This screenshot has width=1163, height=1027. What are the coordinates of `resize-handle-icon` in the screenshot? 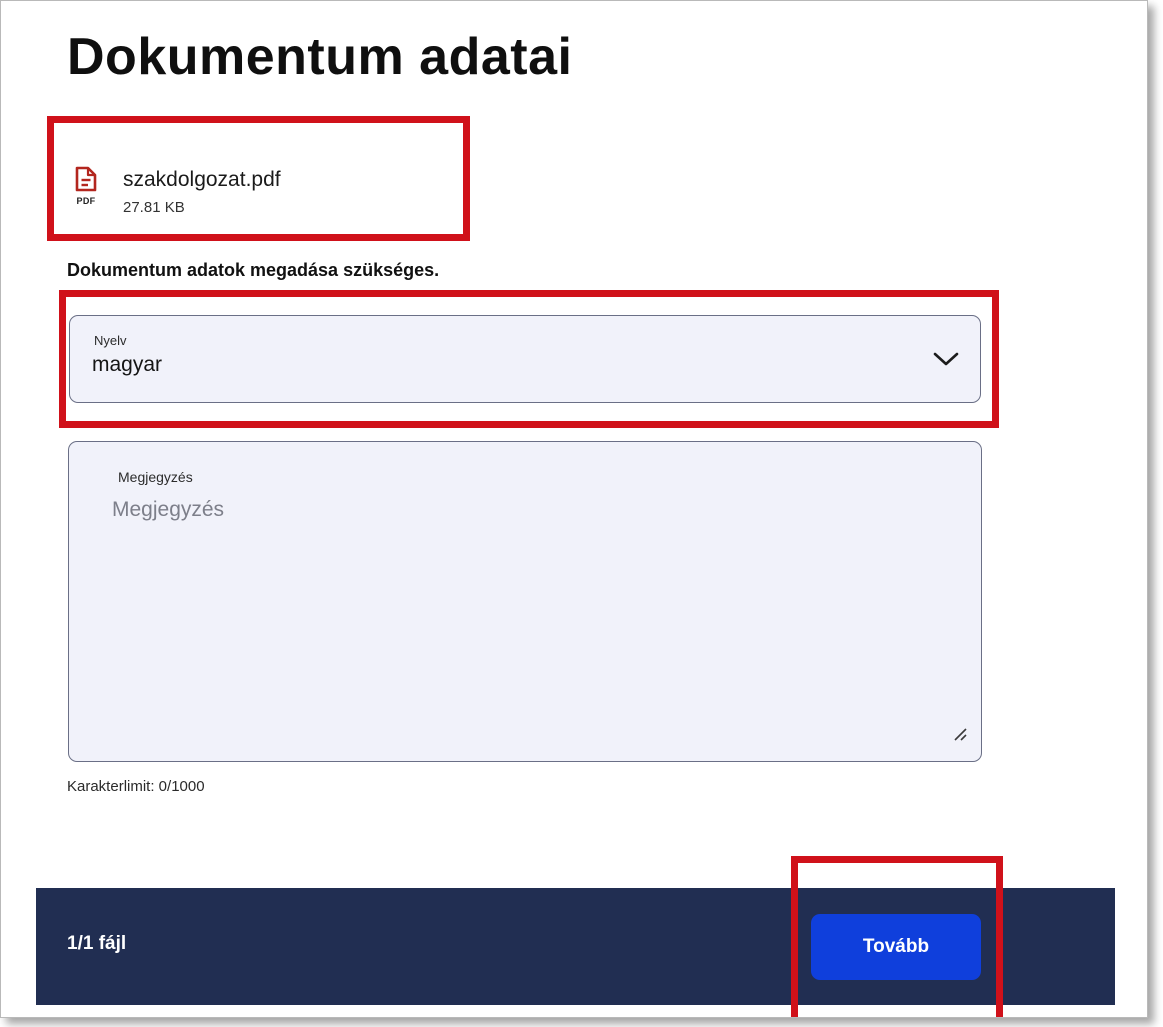 It's located at (960, 736).